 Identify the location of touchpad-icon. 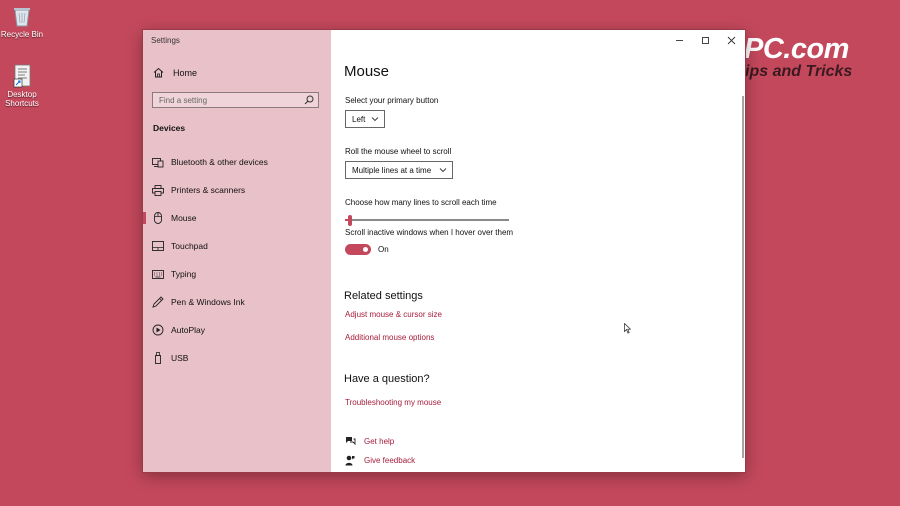
(158, 246).